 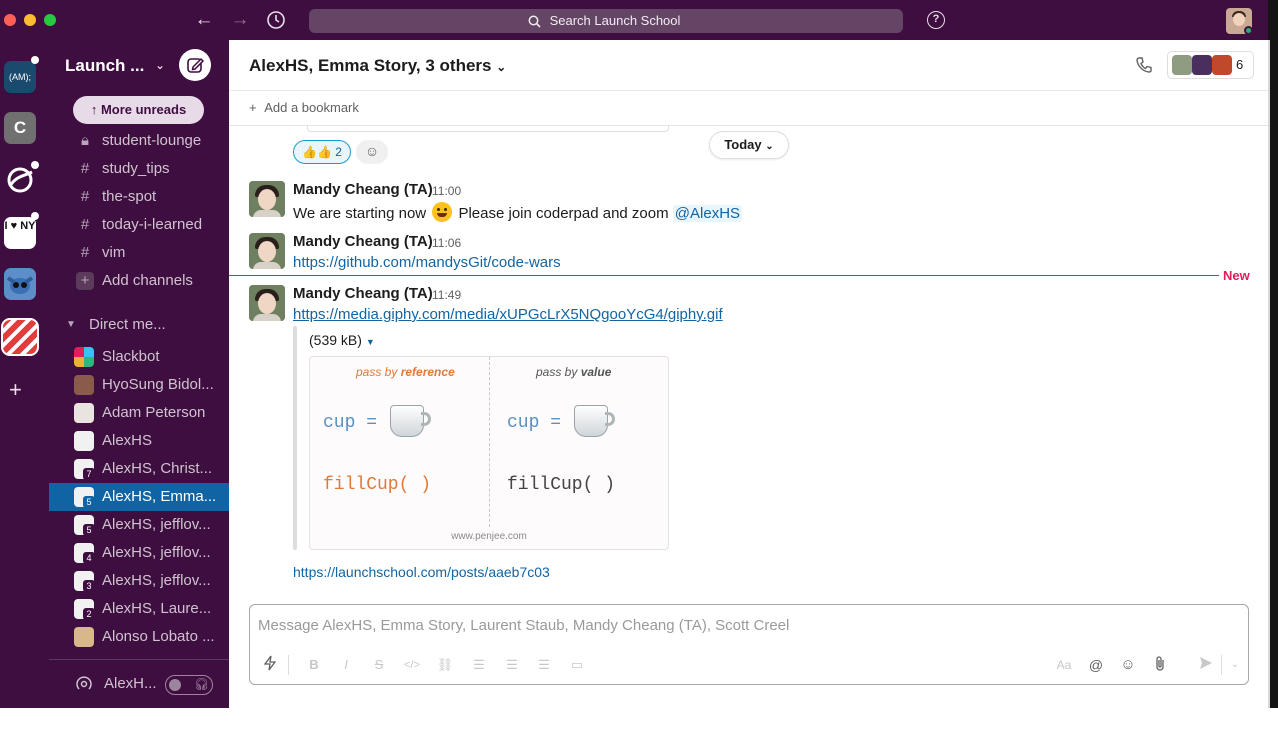 What do you see at coordinates (1239, 21) in the screenshot?
I see `user-avatar` at bounding box center [1239, 21].